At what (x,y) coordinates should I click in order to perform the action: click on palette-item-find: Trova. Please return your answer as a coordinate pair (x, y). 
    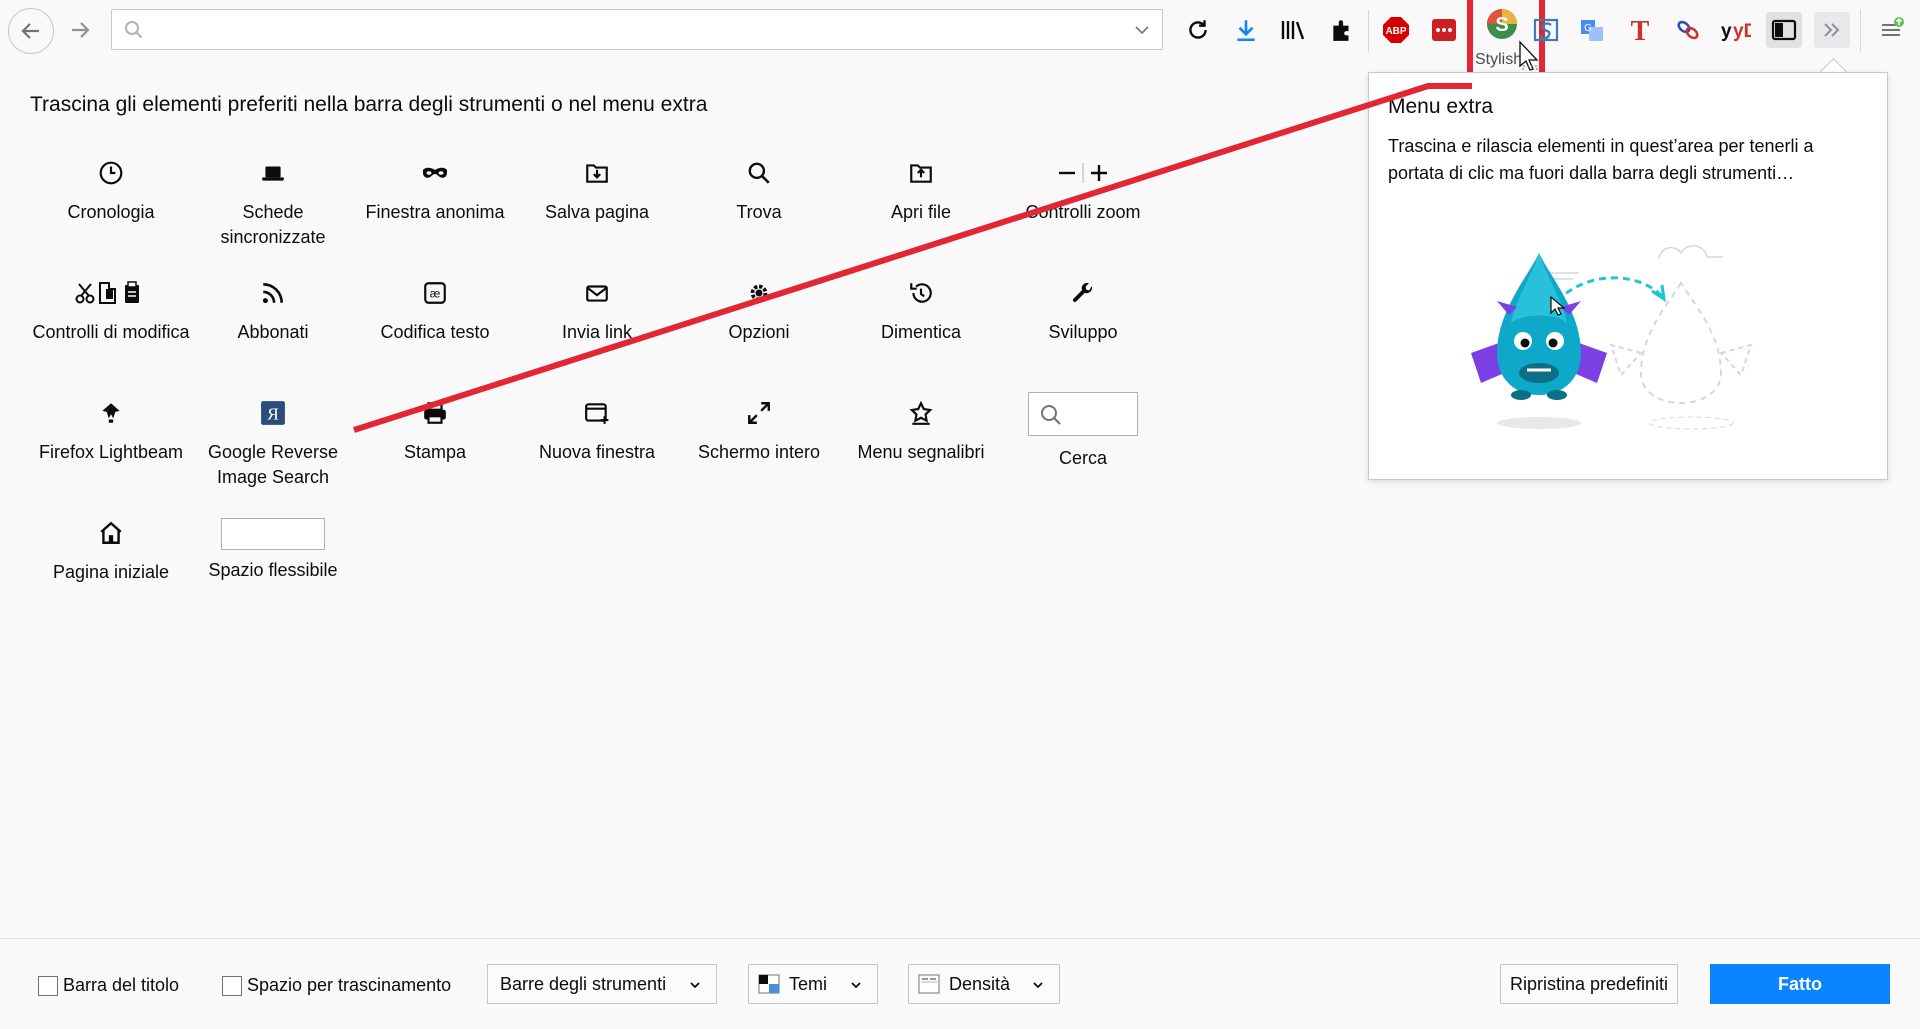
    Looking at the image, I should click on (759, 190).